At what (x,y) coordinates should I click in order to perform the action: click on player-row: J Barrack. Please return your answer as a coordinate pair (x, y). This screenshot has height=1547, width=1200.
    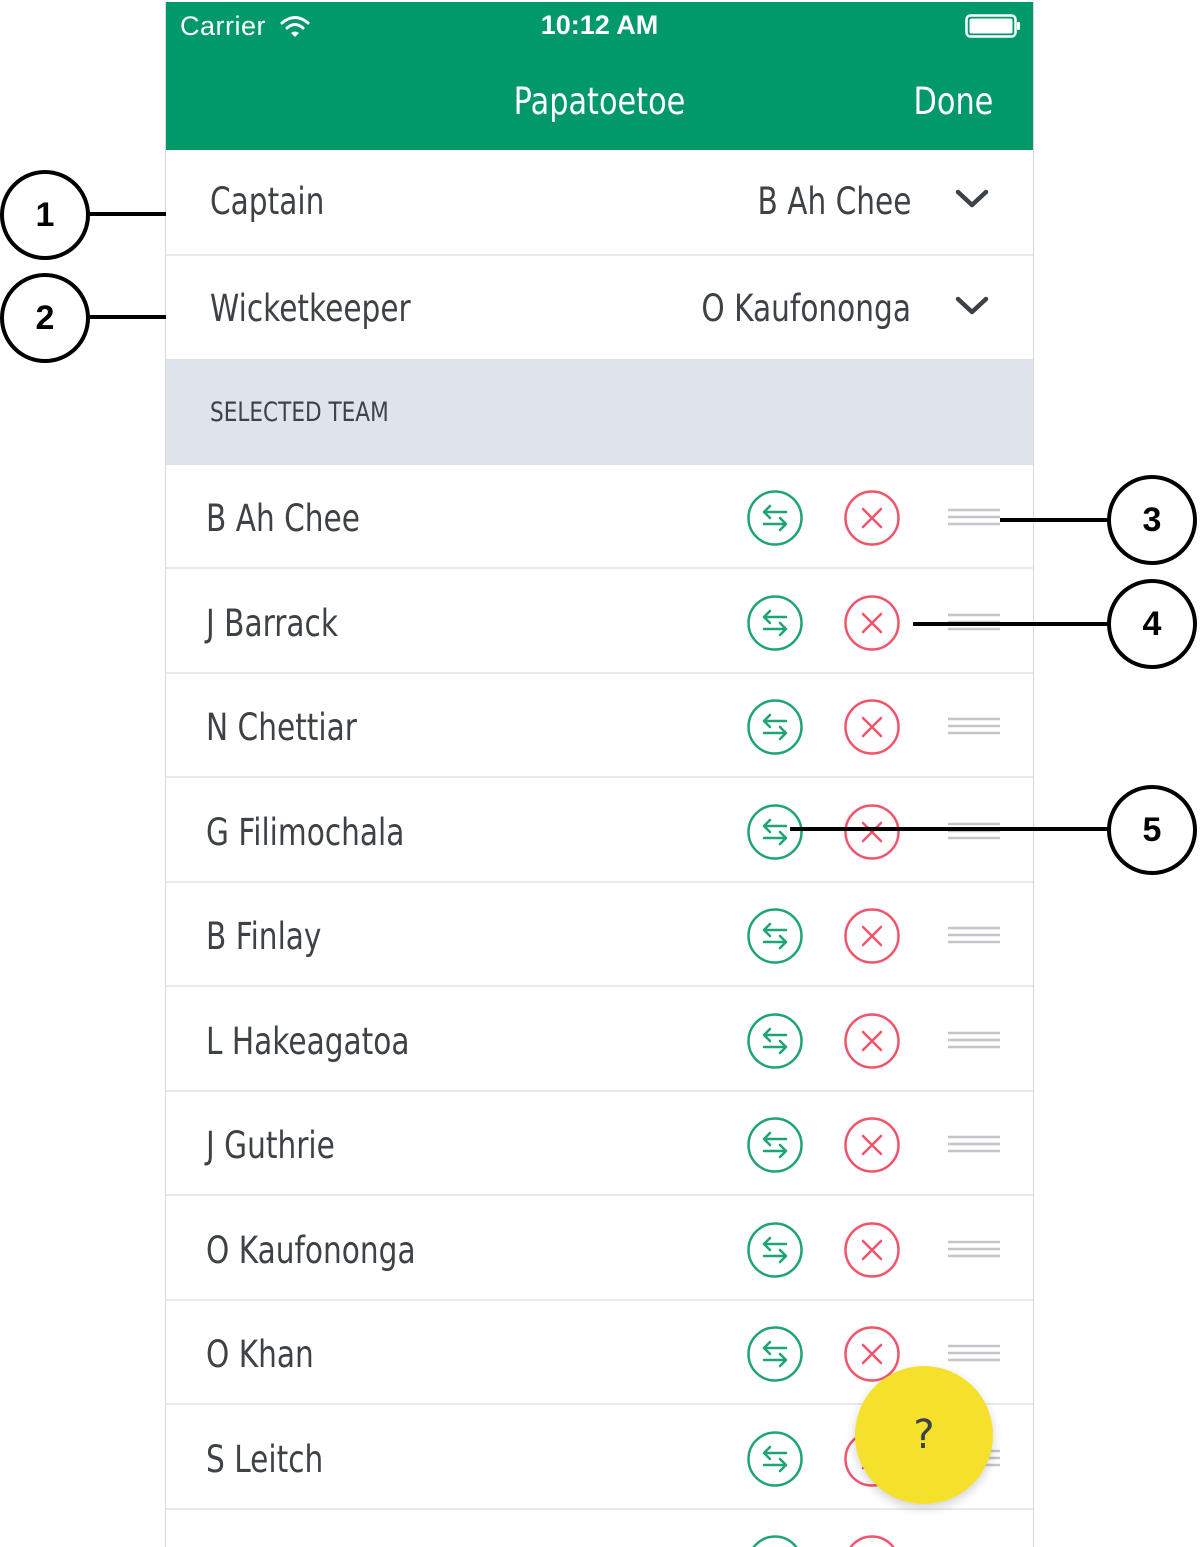
    Looking at the image, I should click on (599, 622).